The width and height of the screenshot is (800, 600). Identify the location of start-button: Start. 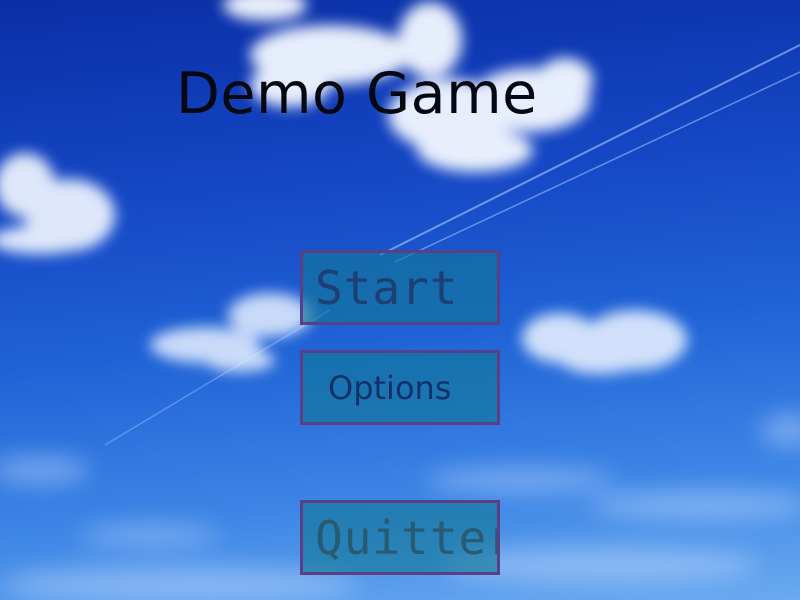
(400, 287).